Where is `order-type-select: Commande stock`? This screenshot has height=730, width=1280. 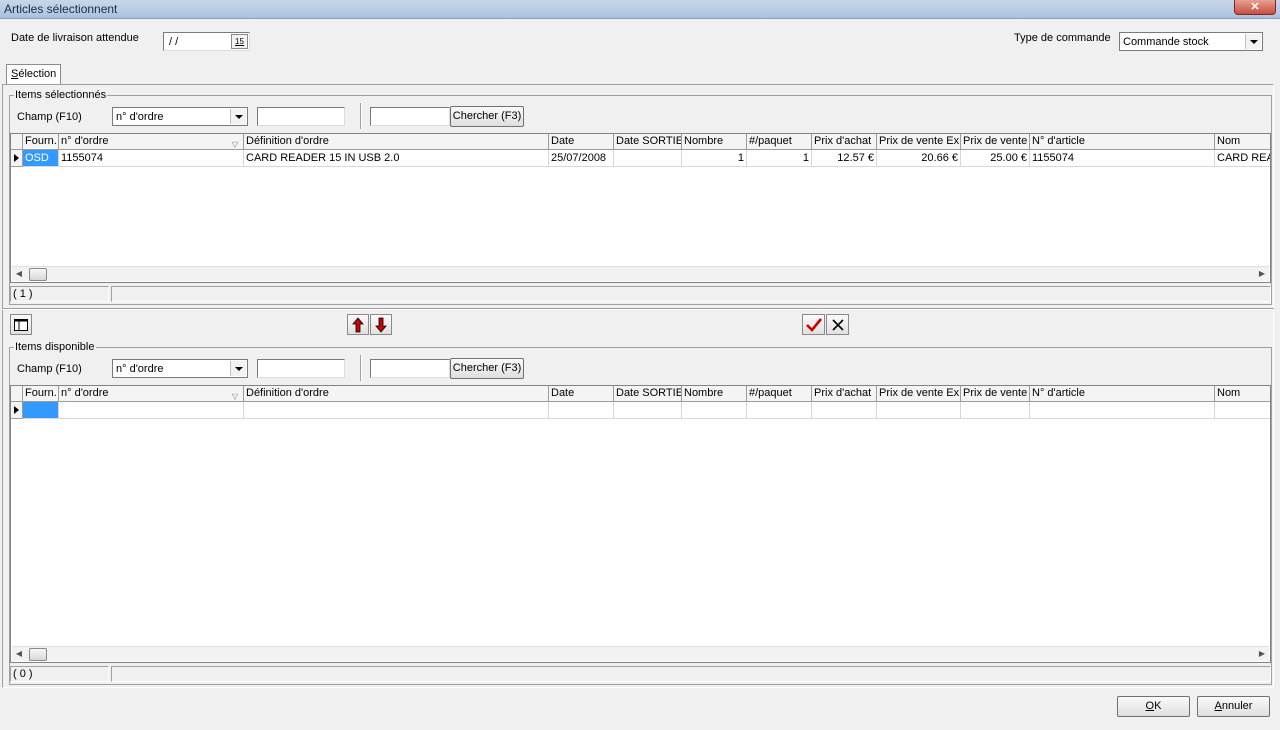
order-type-select: Commande stock is located at coordinates (1191, 41).